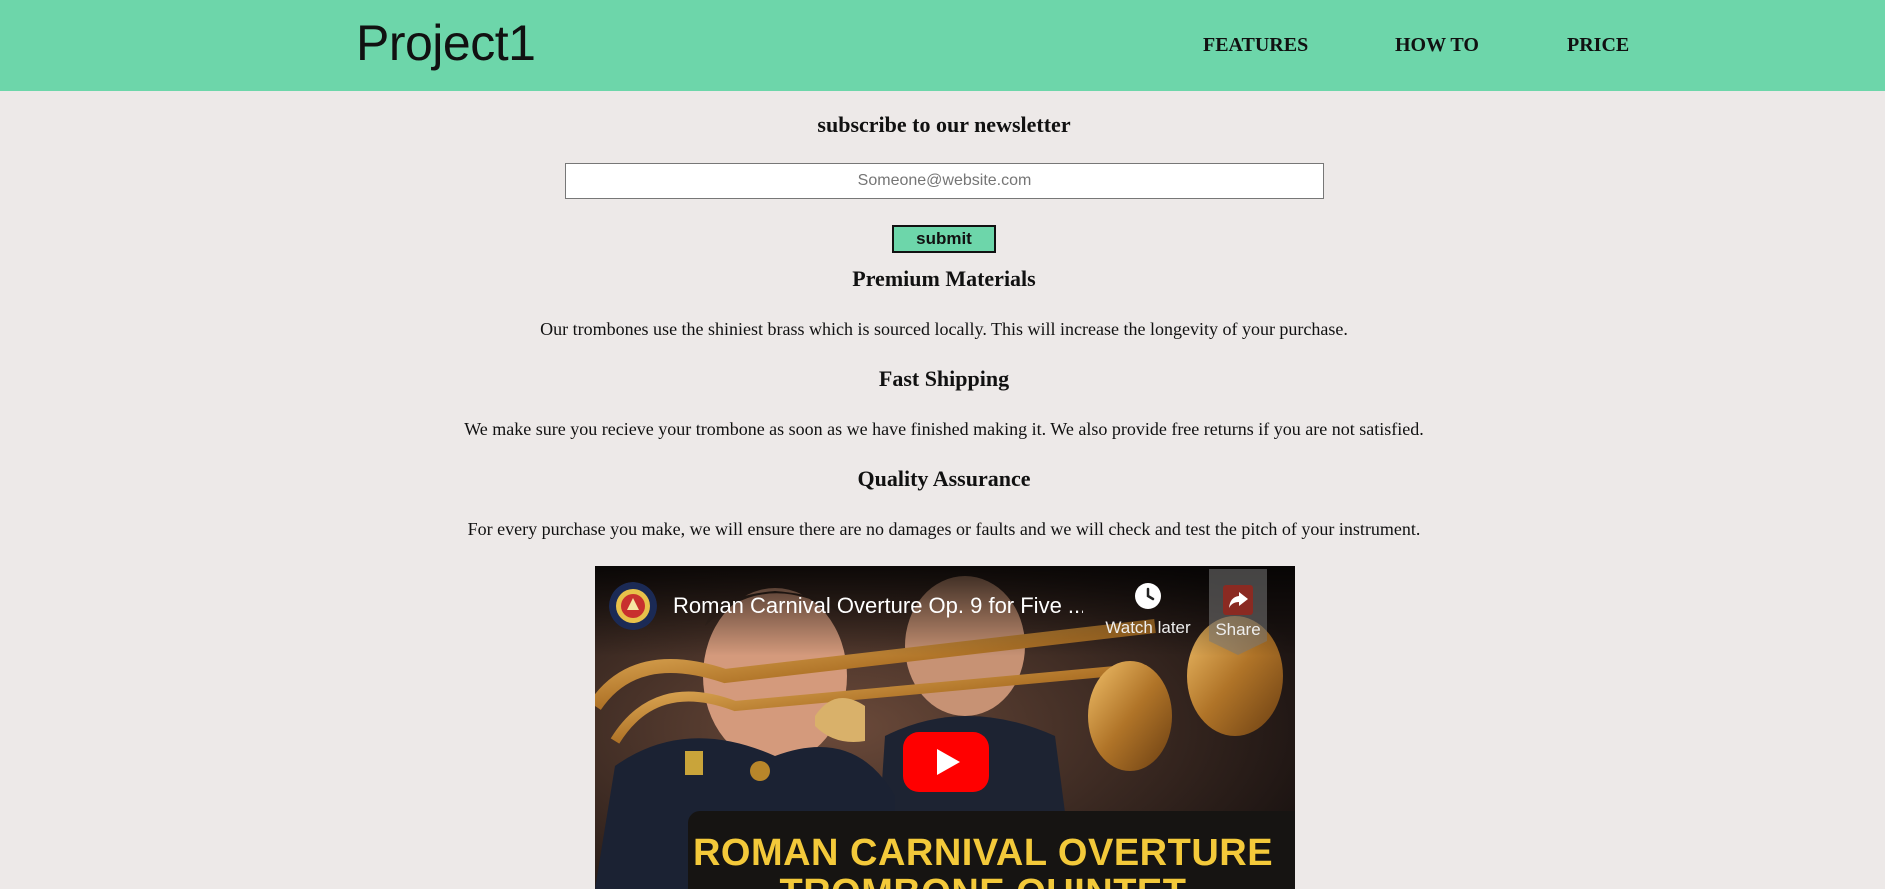 The height and width of the screenshot is (889, 1885). Describe the element at coordinates (944, 124) in the screenshot. I see `newsletter-title: subscribe to our newsletter` at that location.